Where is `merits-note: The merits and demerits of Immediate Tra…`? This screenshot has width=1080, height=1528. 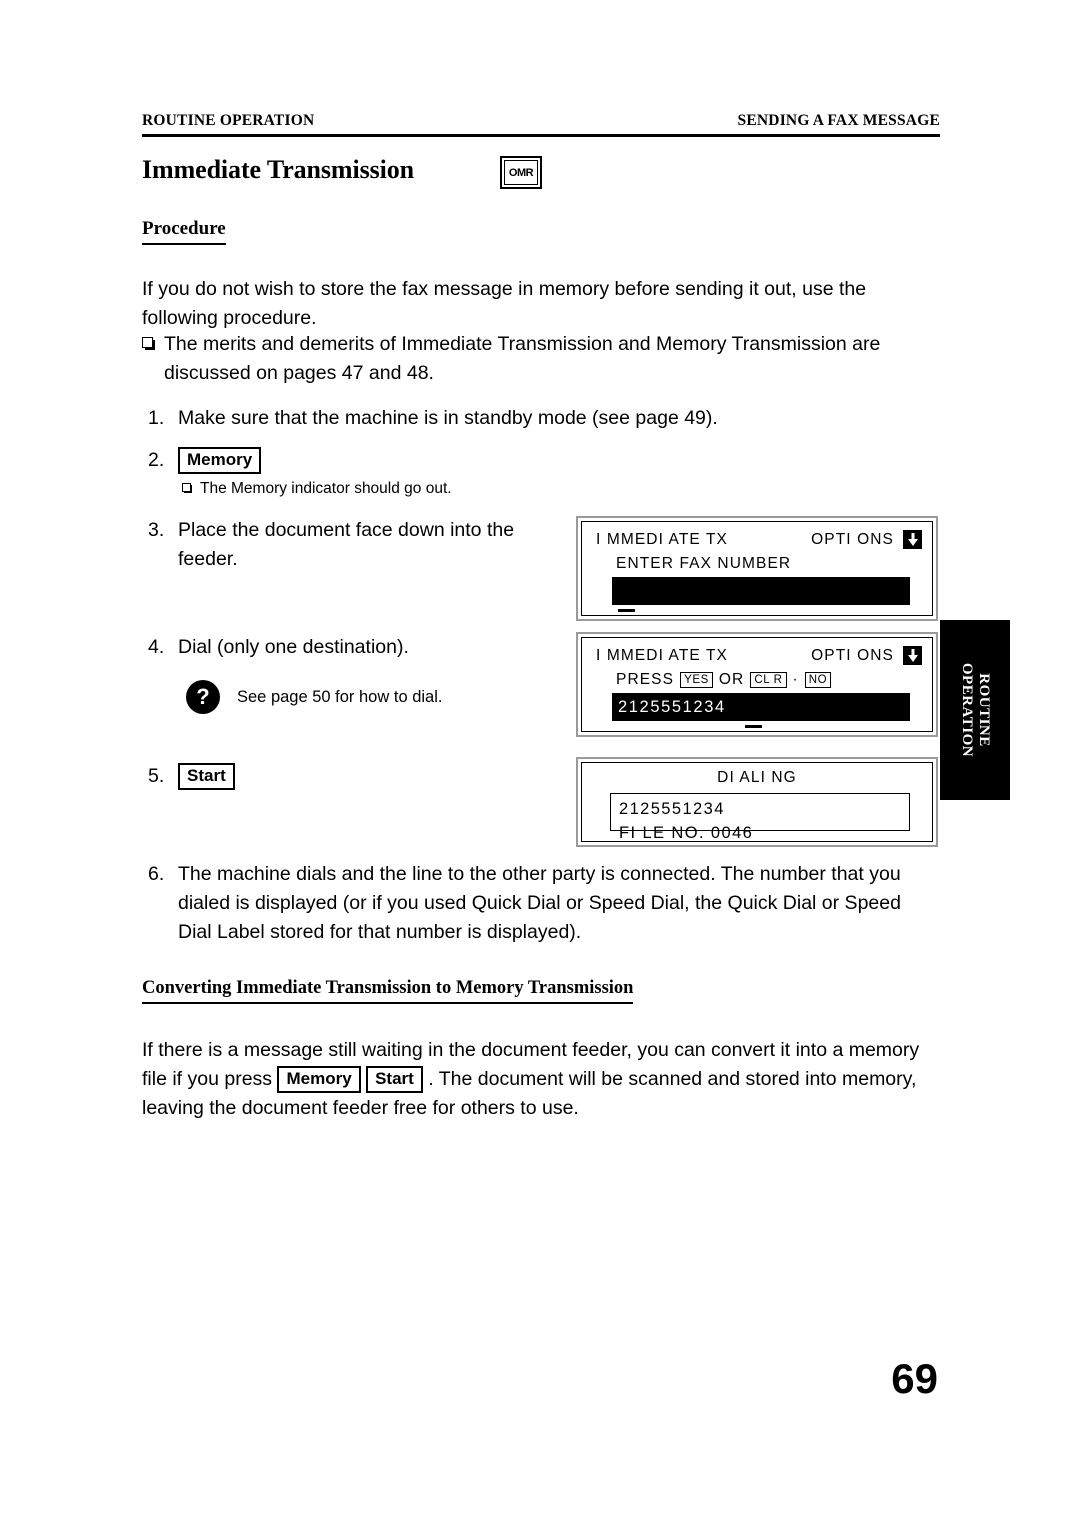
merits-note: The merits and demerits of Immediate Tra… is located at coordinates (542, 359).